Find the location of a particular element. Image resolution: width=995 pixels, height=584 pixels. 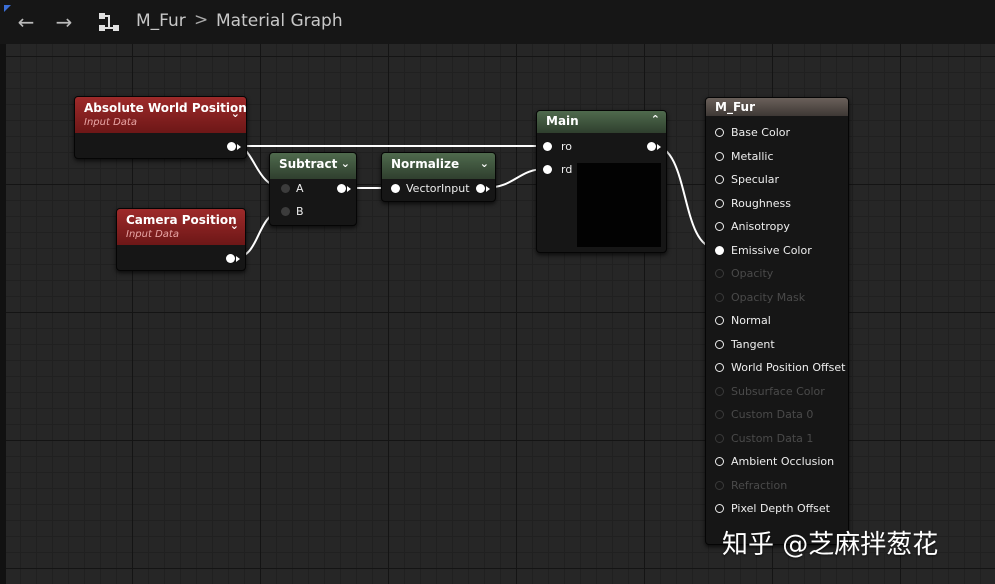

result-pin-label: Opacity Mask is located at coordinates (768, 297).